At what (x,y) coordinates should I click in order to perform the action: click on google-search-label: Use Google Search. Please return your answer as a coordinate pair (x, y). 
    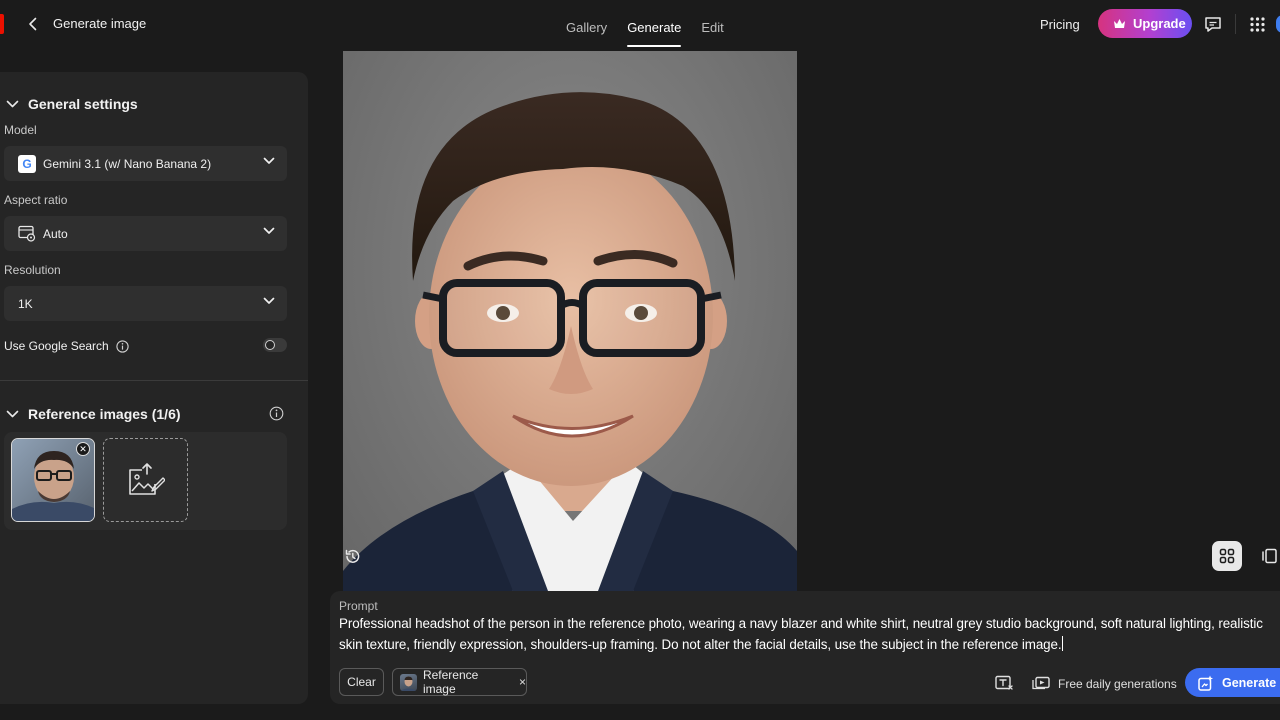
    Looking at the image, I should click on (56, 346).